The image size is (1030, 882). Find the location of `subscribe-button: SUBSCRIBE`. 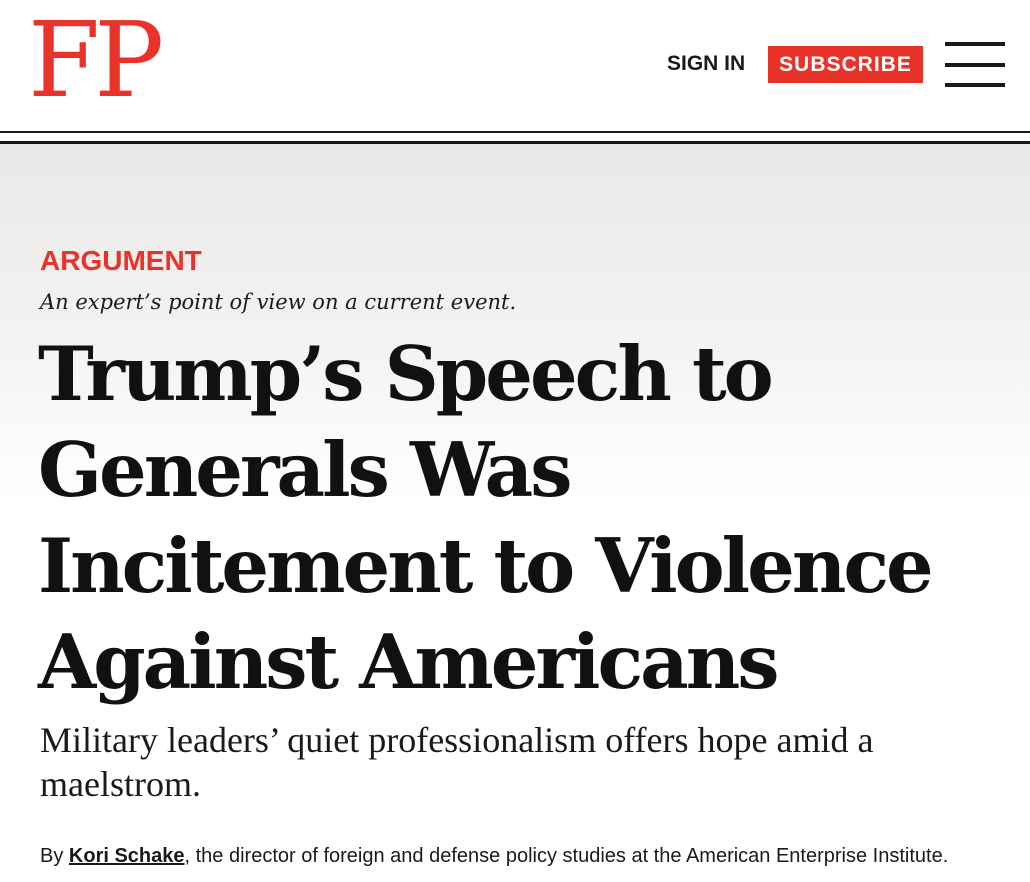

subscribe-button: SUBSCRIBE is located at coordinates (845, 64).